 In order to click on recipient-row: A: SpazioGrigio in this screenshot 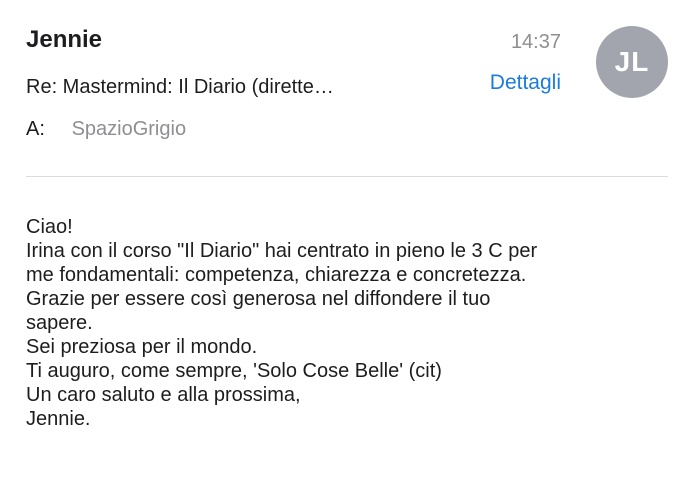, I will do `click(106, 129)`.